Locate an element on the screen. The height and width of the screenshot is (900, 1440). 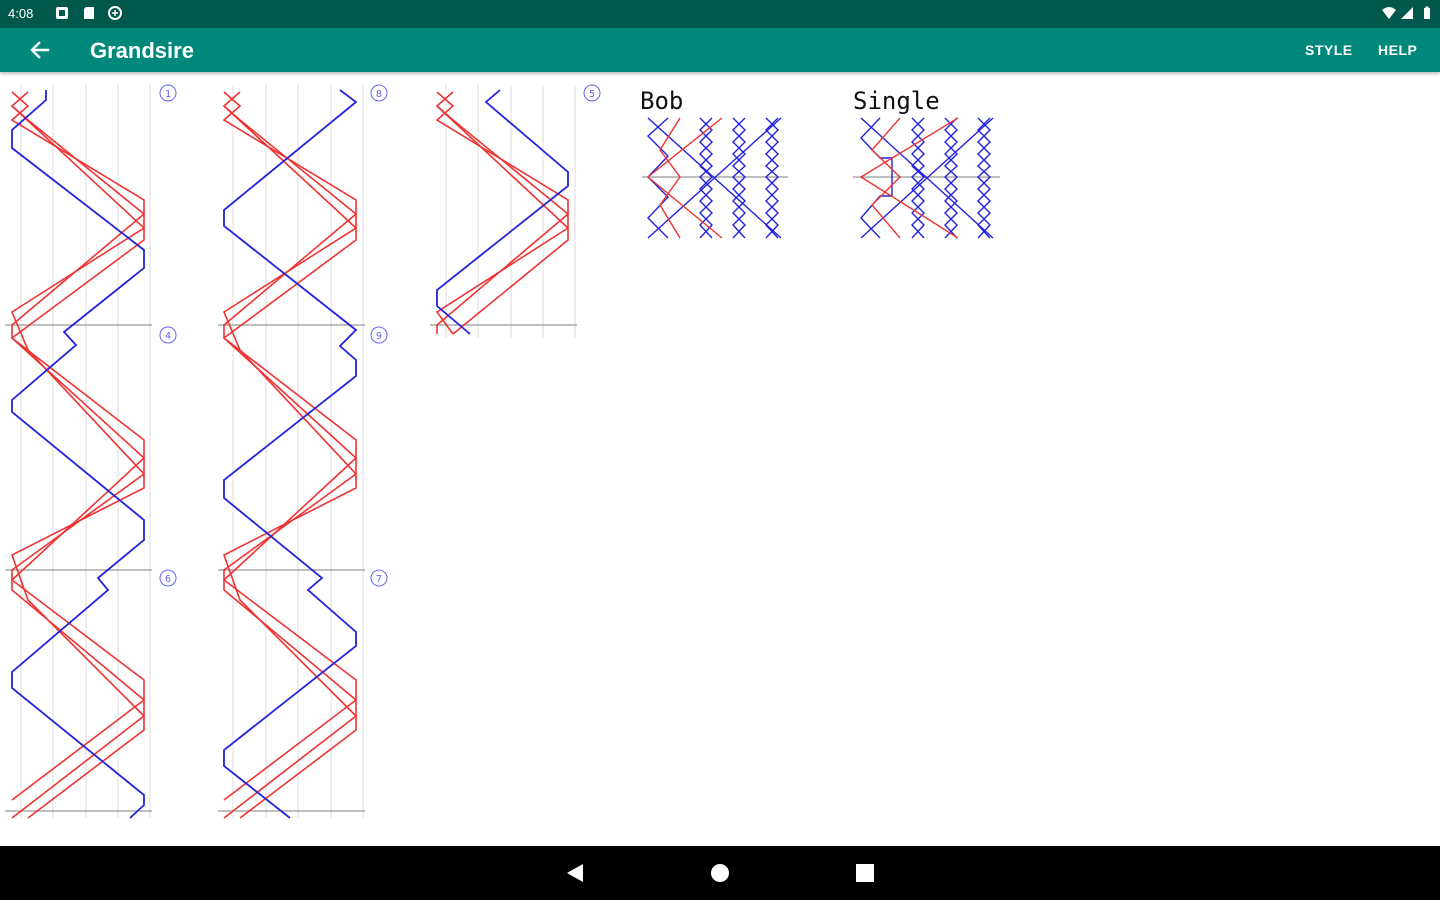
wifi-icon is located at coordinates (1389, 13).